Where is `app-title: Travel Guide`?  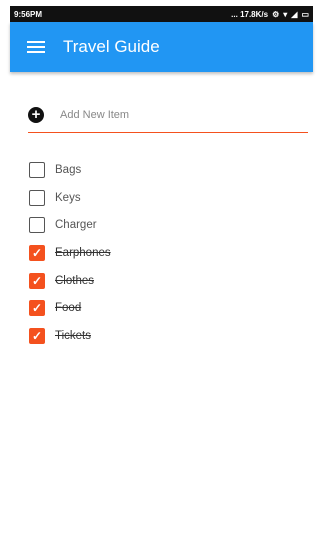
app-title: Travel Guide is located at coordinates (111, 46).